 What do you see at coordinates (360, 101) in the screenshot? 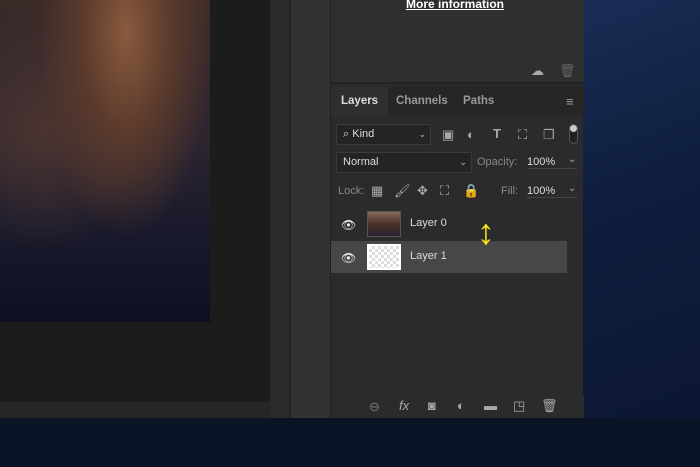
I see `tab-layers: Layers` at bounding box center [360, 101].